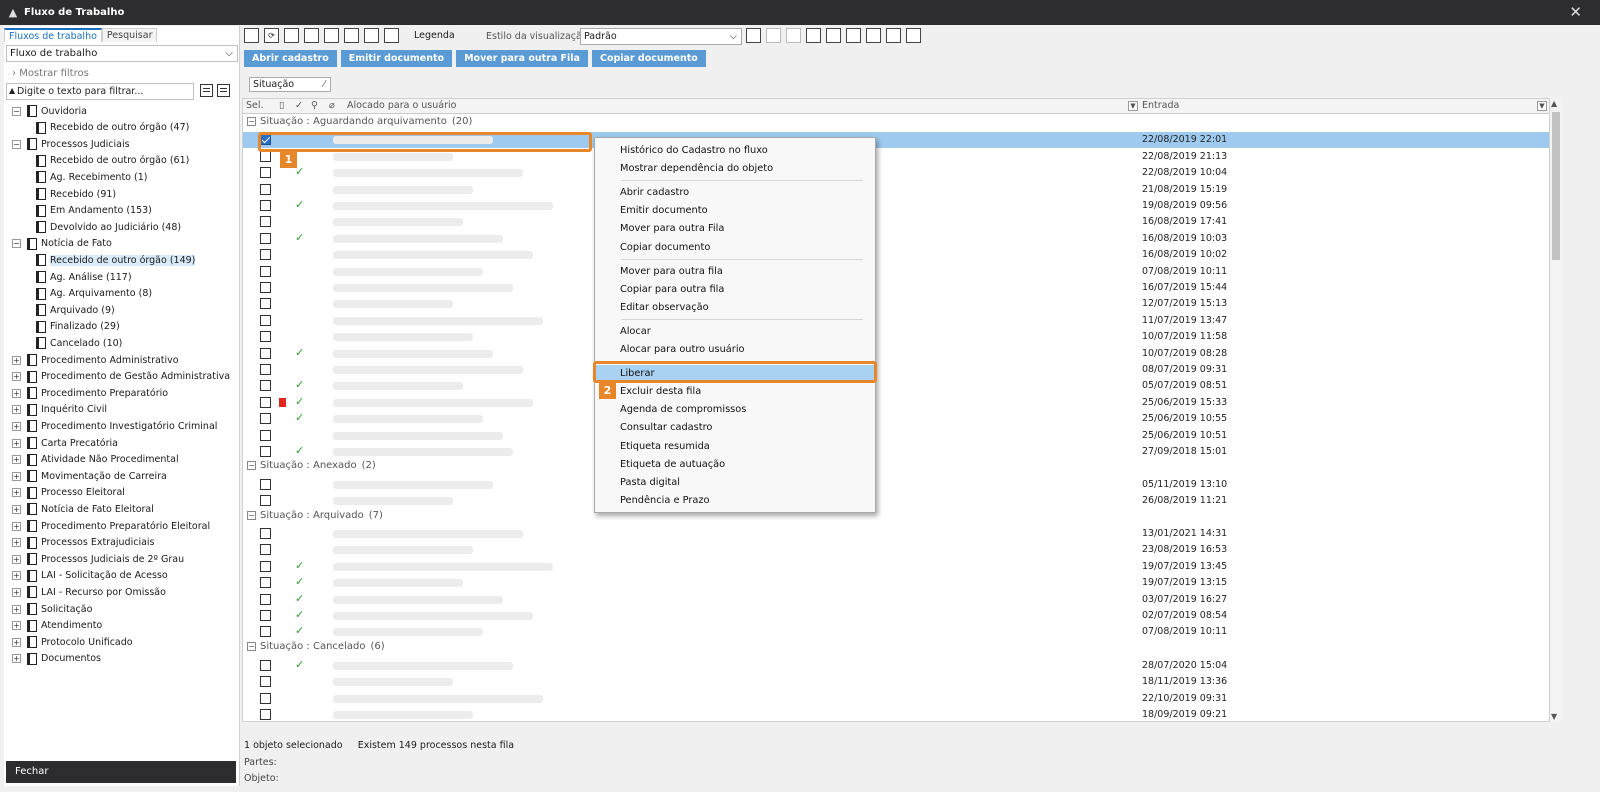 The image size is (1600, 792). Describe the element at coordinates (833, 35) in the screenshot. I see `report-icon` at that location.